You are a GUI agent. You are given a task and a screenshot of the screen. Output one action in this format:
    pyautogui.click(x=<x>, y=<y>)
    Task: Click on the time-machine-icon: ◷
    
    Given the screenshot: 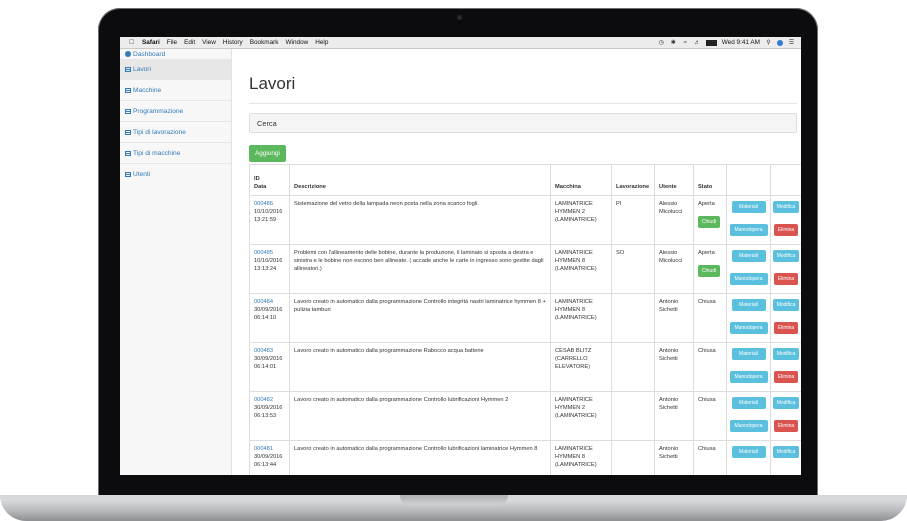 What is the action you would take?
    pyautogui.click(x=661, y=43)
    